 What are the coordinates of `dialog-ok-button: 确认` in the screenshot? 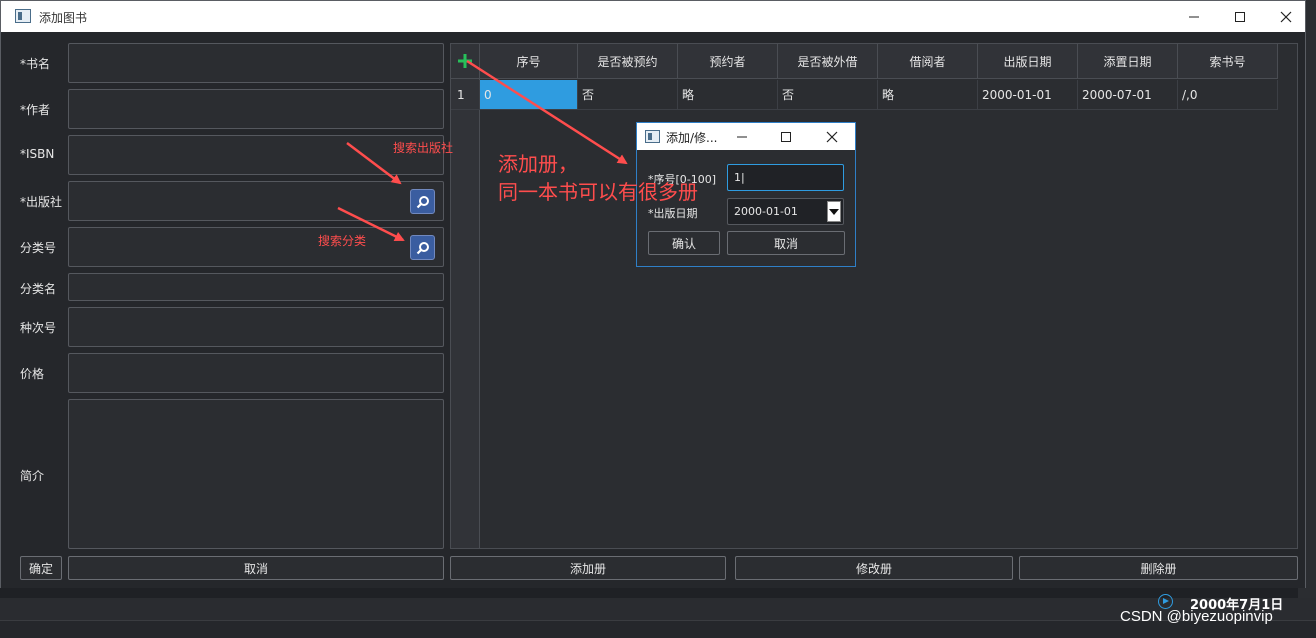 It's located at (684, 243).